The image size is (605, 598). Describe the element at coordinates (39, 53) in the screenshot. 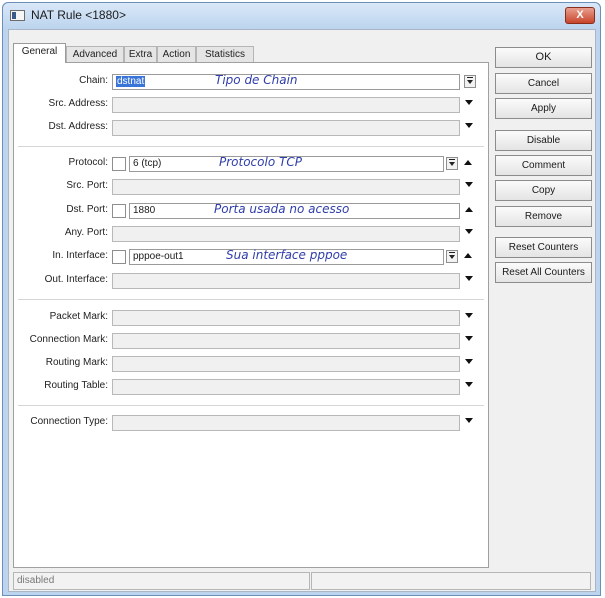

I see `tab-general: General` at that location.